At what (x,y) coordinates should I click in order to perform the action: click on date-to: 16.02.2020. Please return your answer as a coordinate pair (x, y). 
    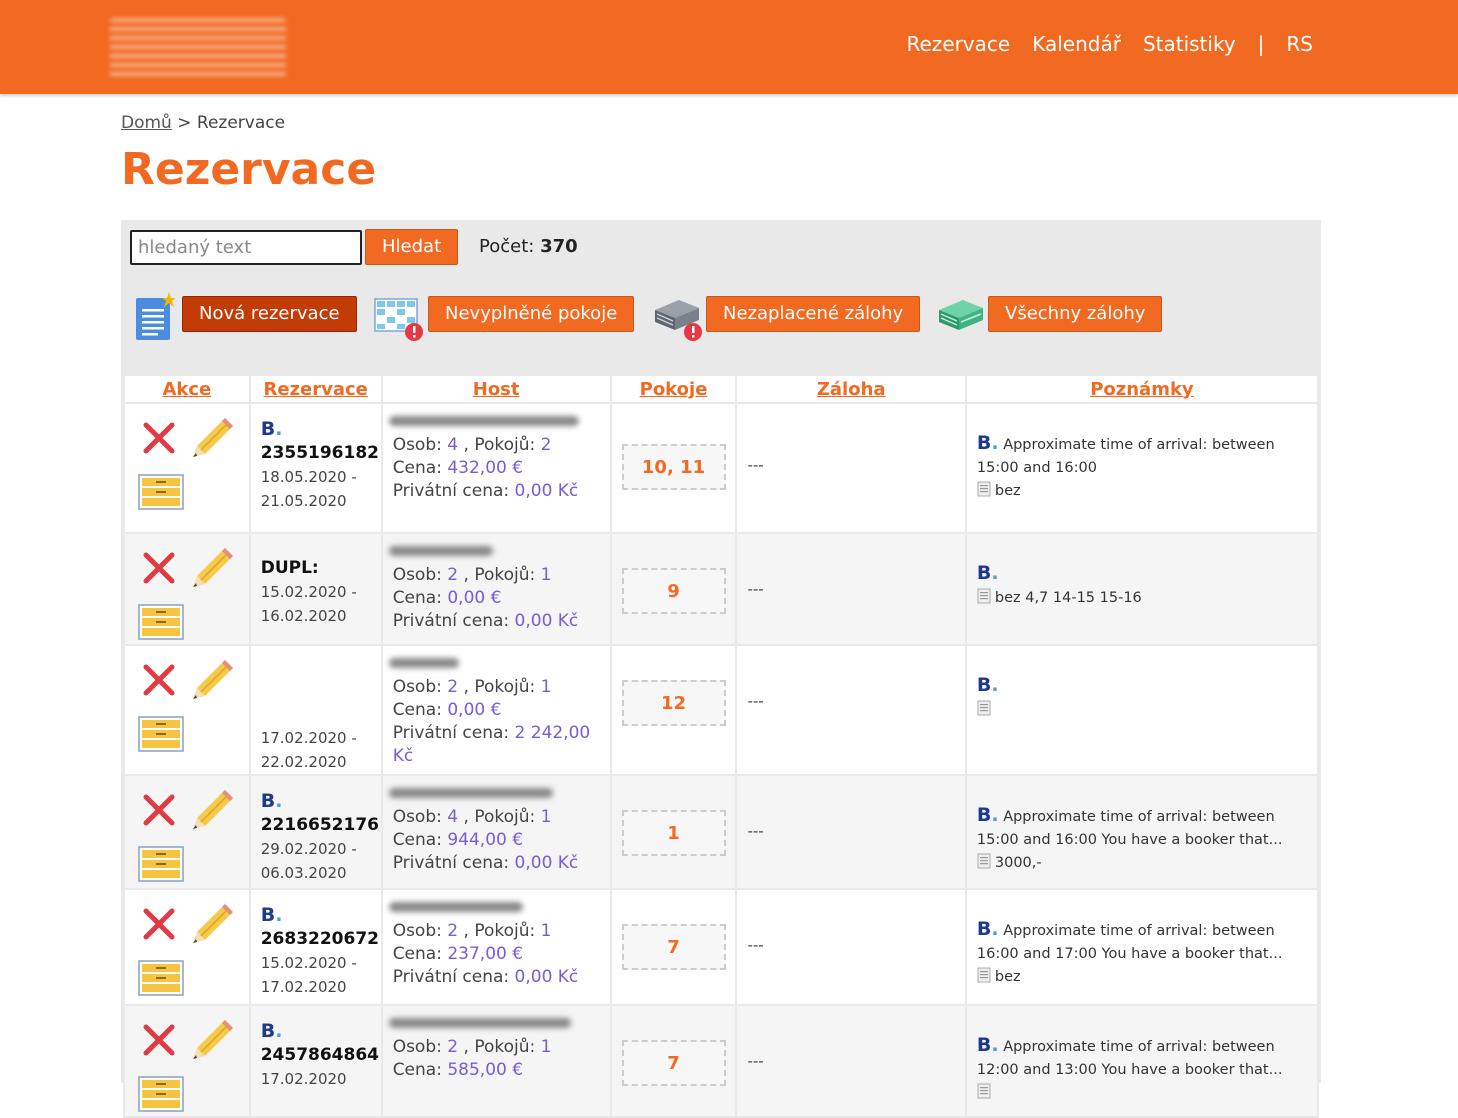
    Looking at the image, I should click on (303, 616).